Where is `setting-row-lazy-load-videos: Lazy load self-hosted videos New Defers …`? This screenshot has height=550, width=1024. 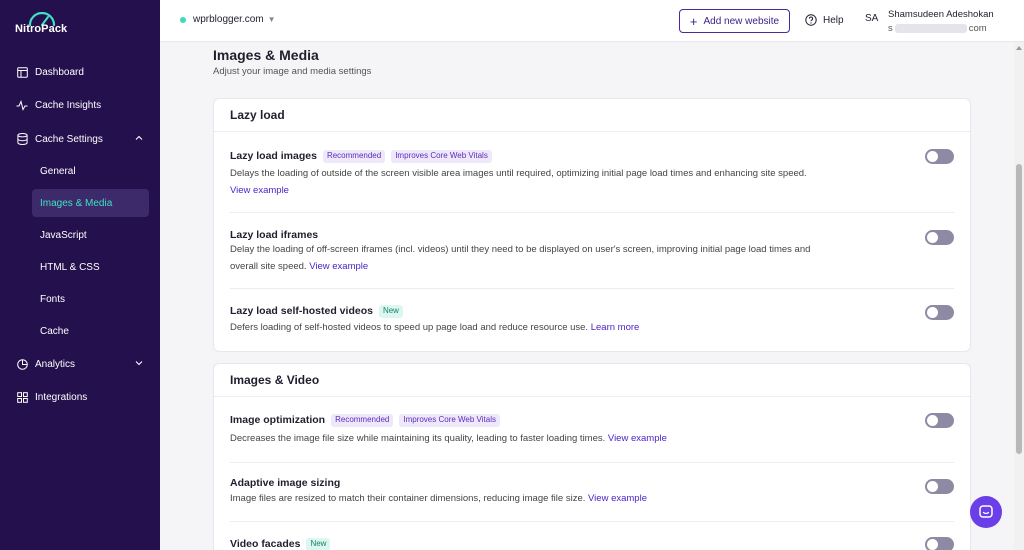 setting-row-lazy-load-videos: Lazy load self-hosted videos New Defers … is located at coordinates (592, 320).